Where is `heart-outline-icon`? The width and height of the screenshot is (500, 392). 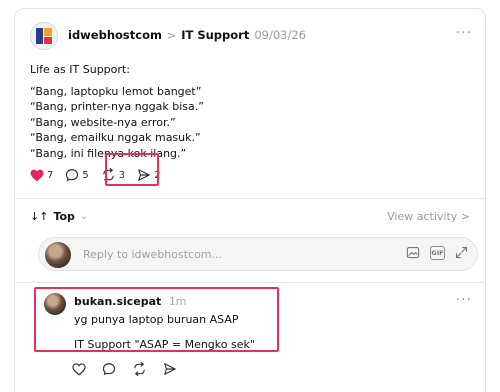
heart-outline-icon is located at coordinates (79, 369).